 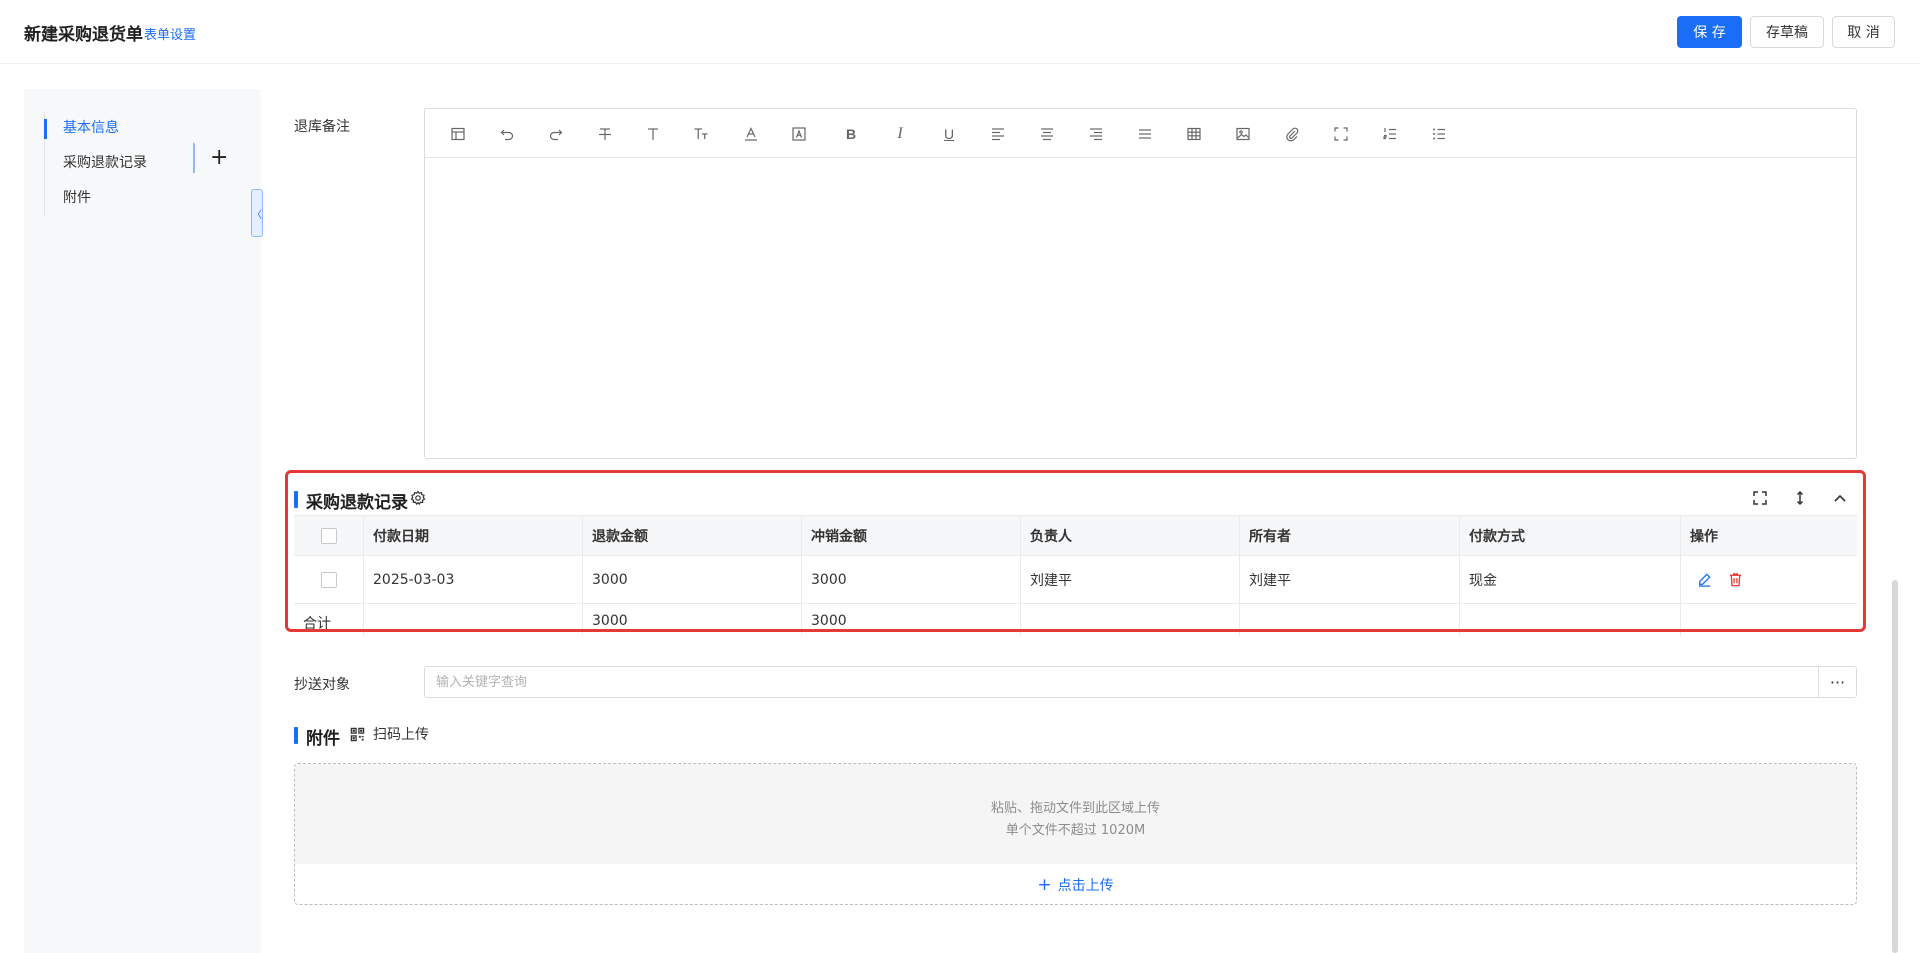 What do you see at coordinates (1390, 134) in the screenshot?
I see `ordered-list-icon` at bounding box center [1390, 134].